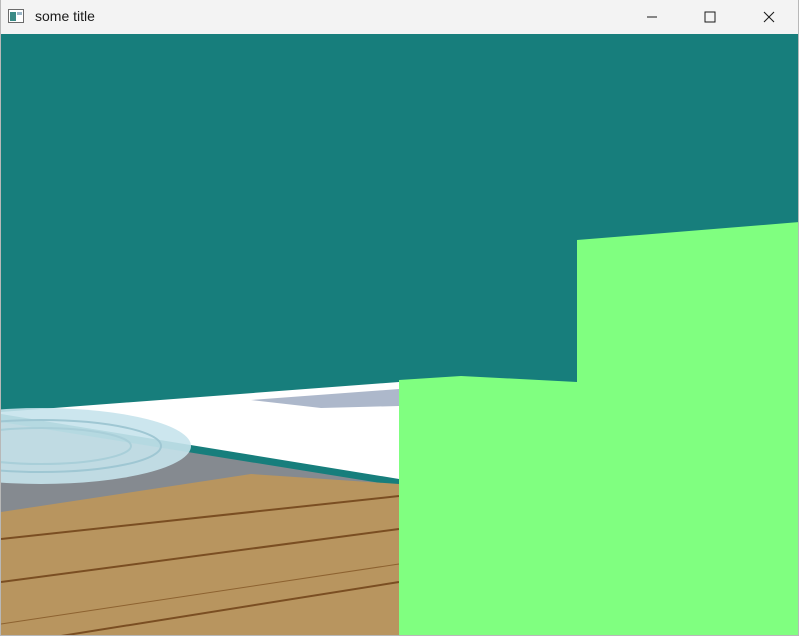 The height and width of the screenshot is (639, 804). I want to click on app-window-icon, so click(16, 16).